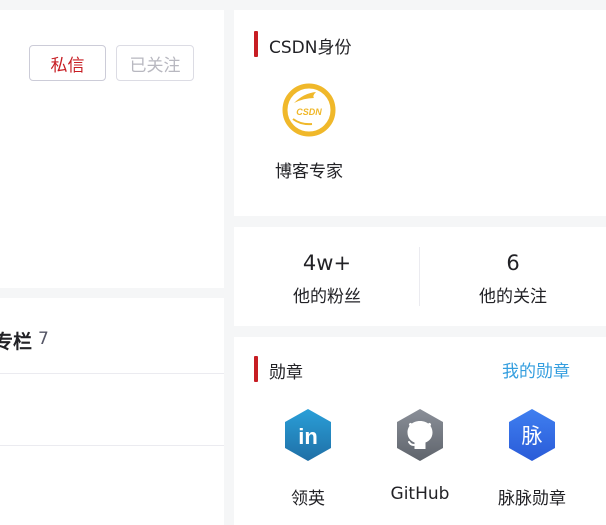  What do you see at coordinates (310, 48) in the screenshot?
I see `identity-title: CSDN身份` at bounding box center [310, 48].